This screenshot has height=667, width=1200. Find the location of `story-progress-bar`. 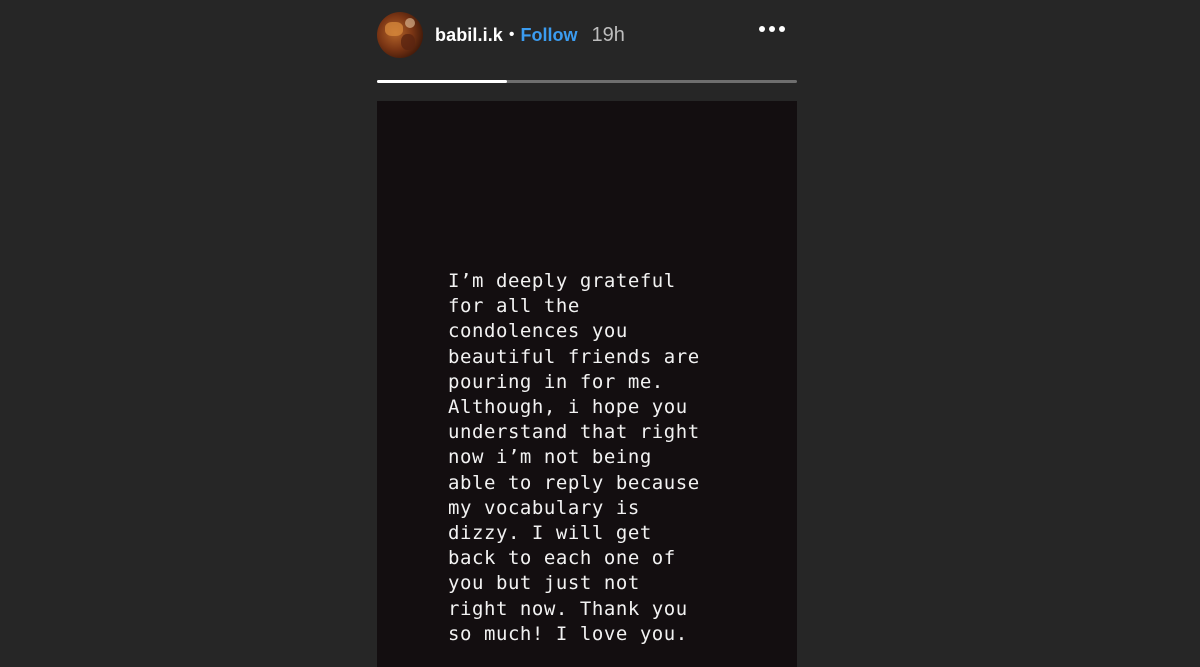

story-progress-bar is located at coordinates (587, 81).